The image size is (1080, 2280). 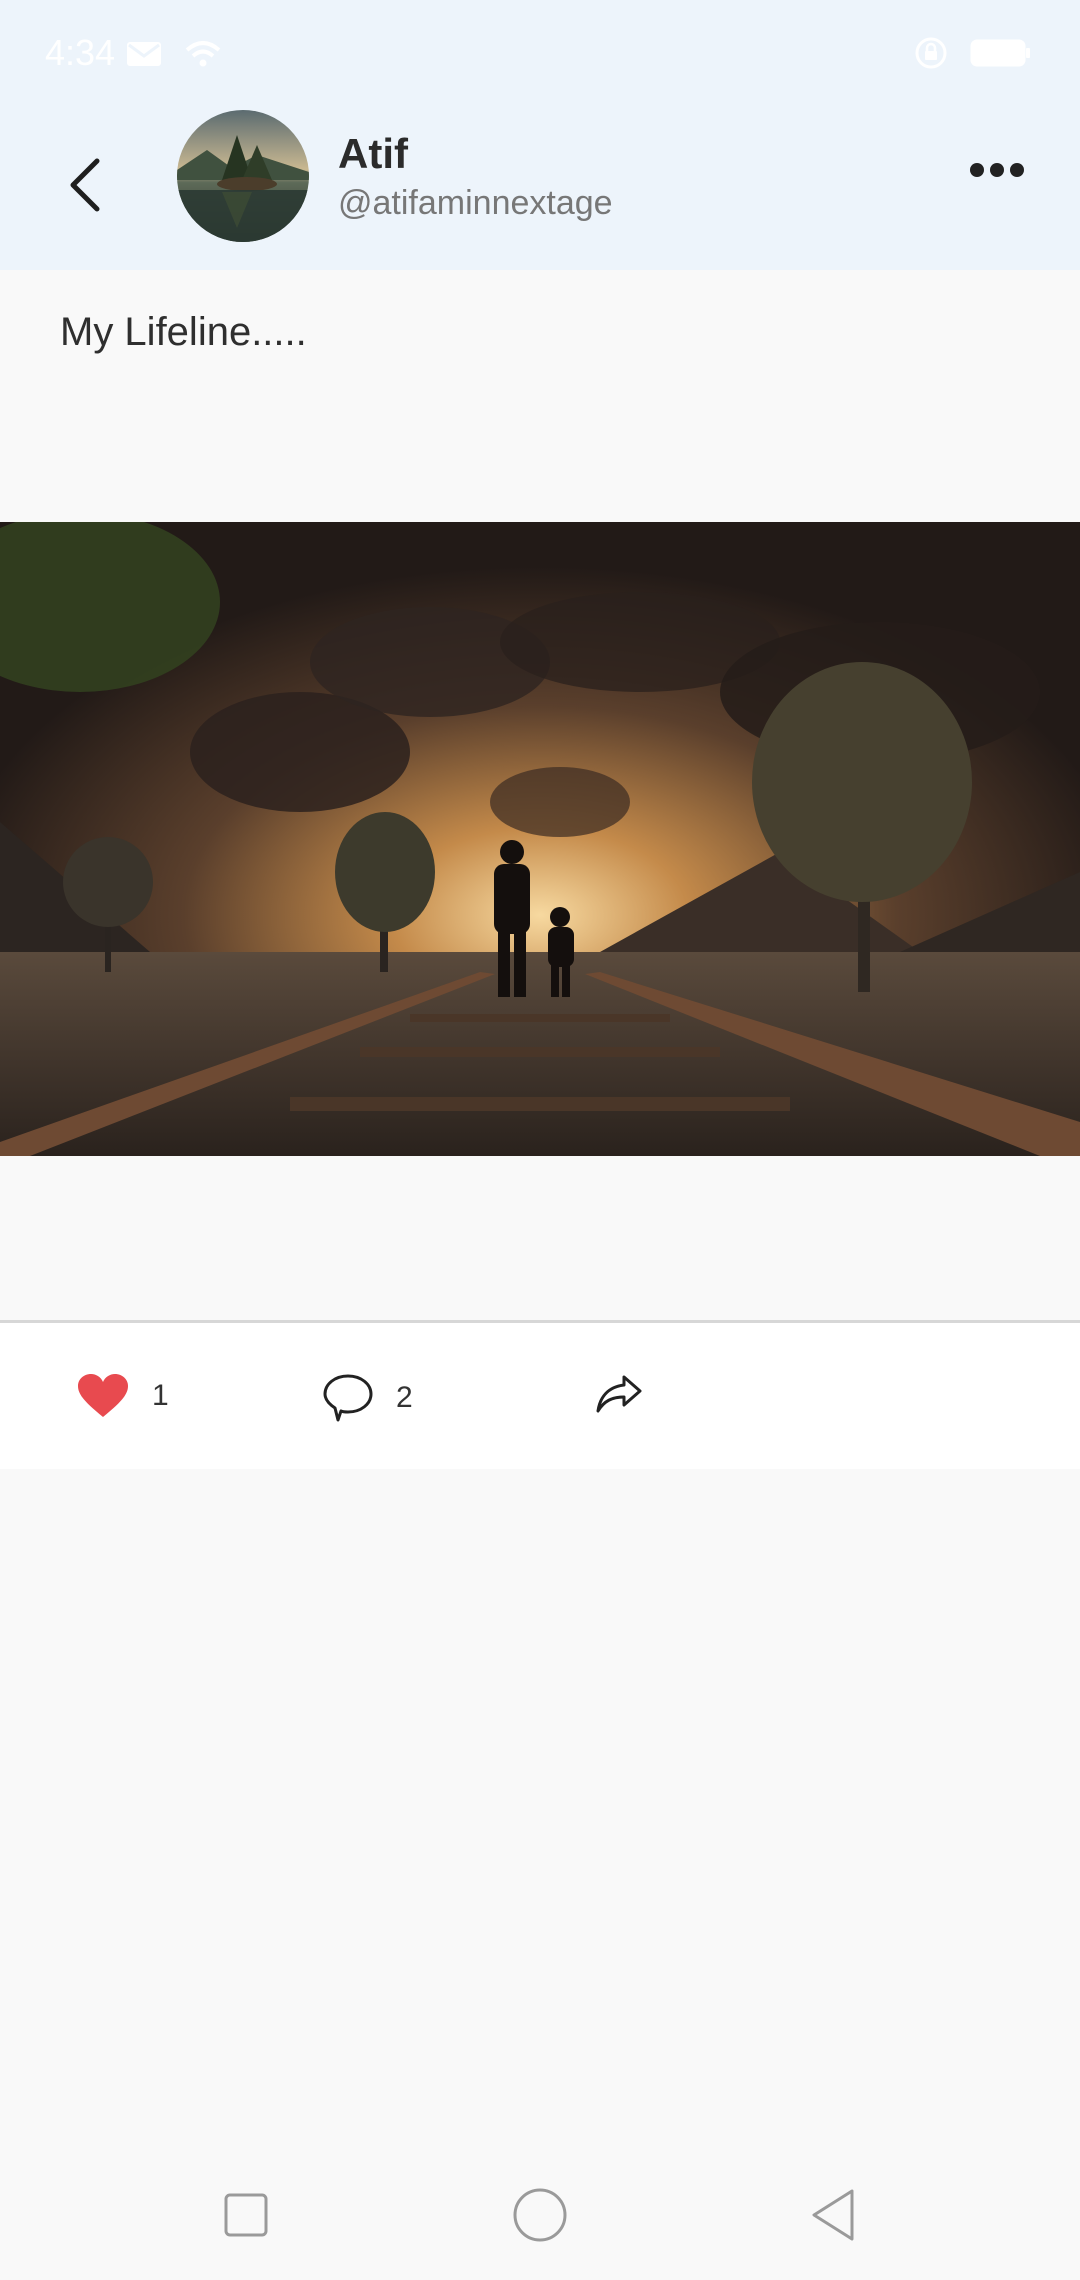 I want to click on share-action, so click(x=619, y=1395).